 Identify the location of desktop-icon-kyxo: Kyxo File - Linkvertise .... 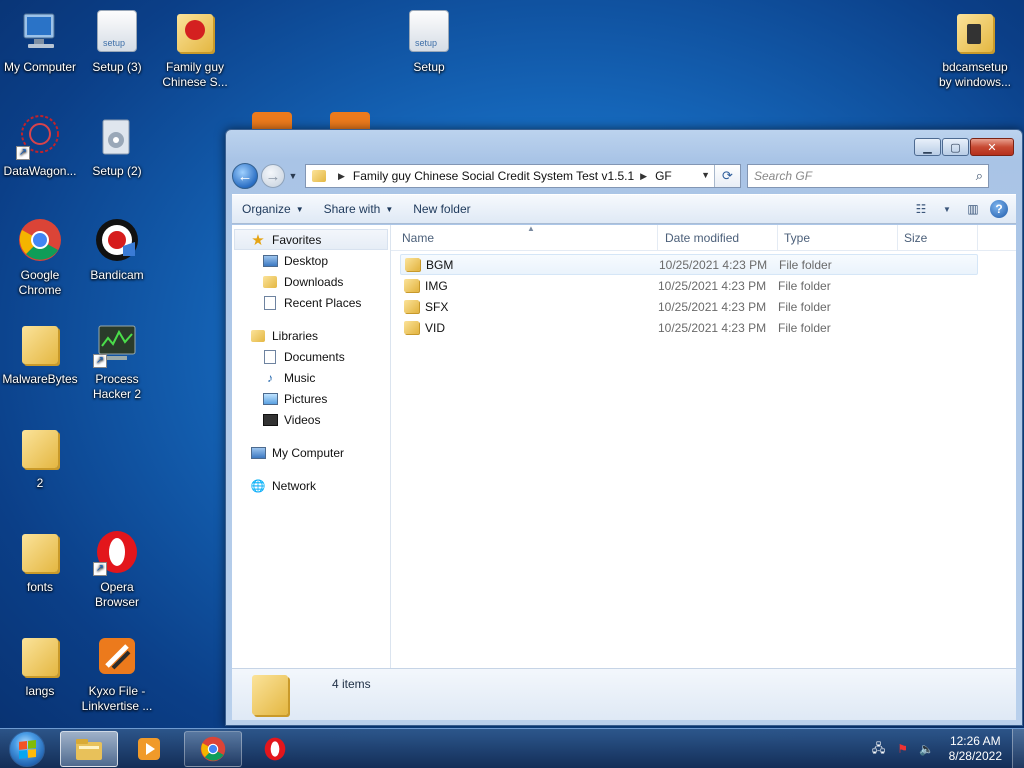
(117, 673).